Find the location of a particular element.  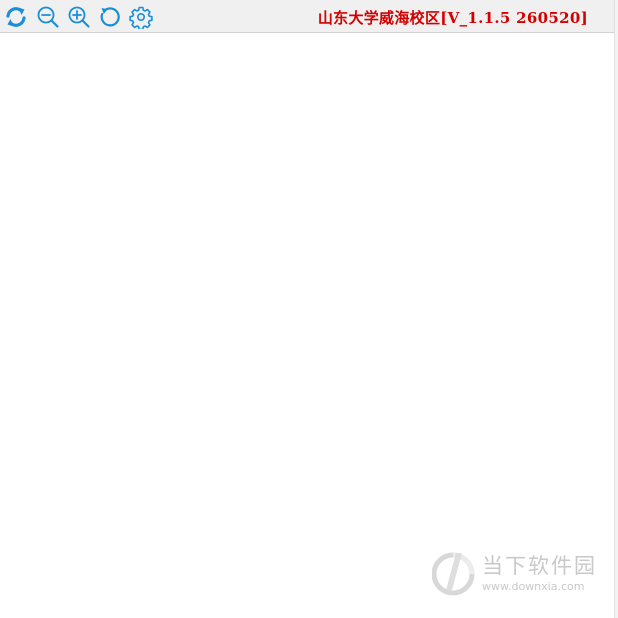

refresh-button is located at coordinates (16, 17).